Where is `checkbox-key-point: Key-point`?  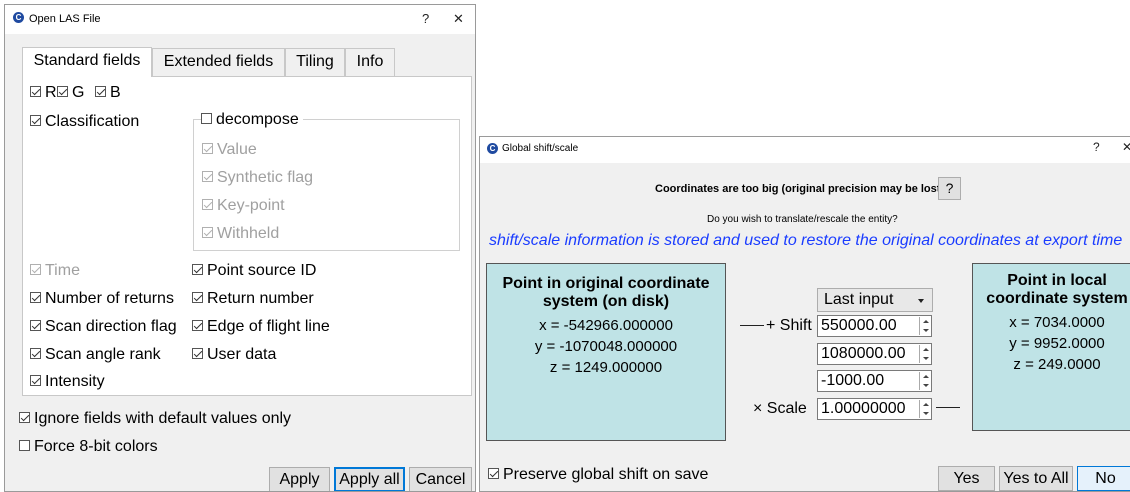 checkbox-key-point: Key-point is located at coordinates (243, 206).